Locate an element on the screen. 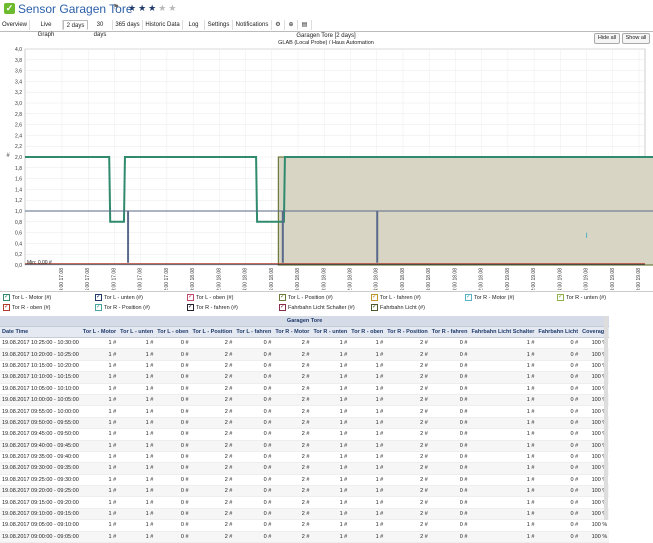  y-tick-label: 1,6 is located at coordinates (18, 180).